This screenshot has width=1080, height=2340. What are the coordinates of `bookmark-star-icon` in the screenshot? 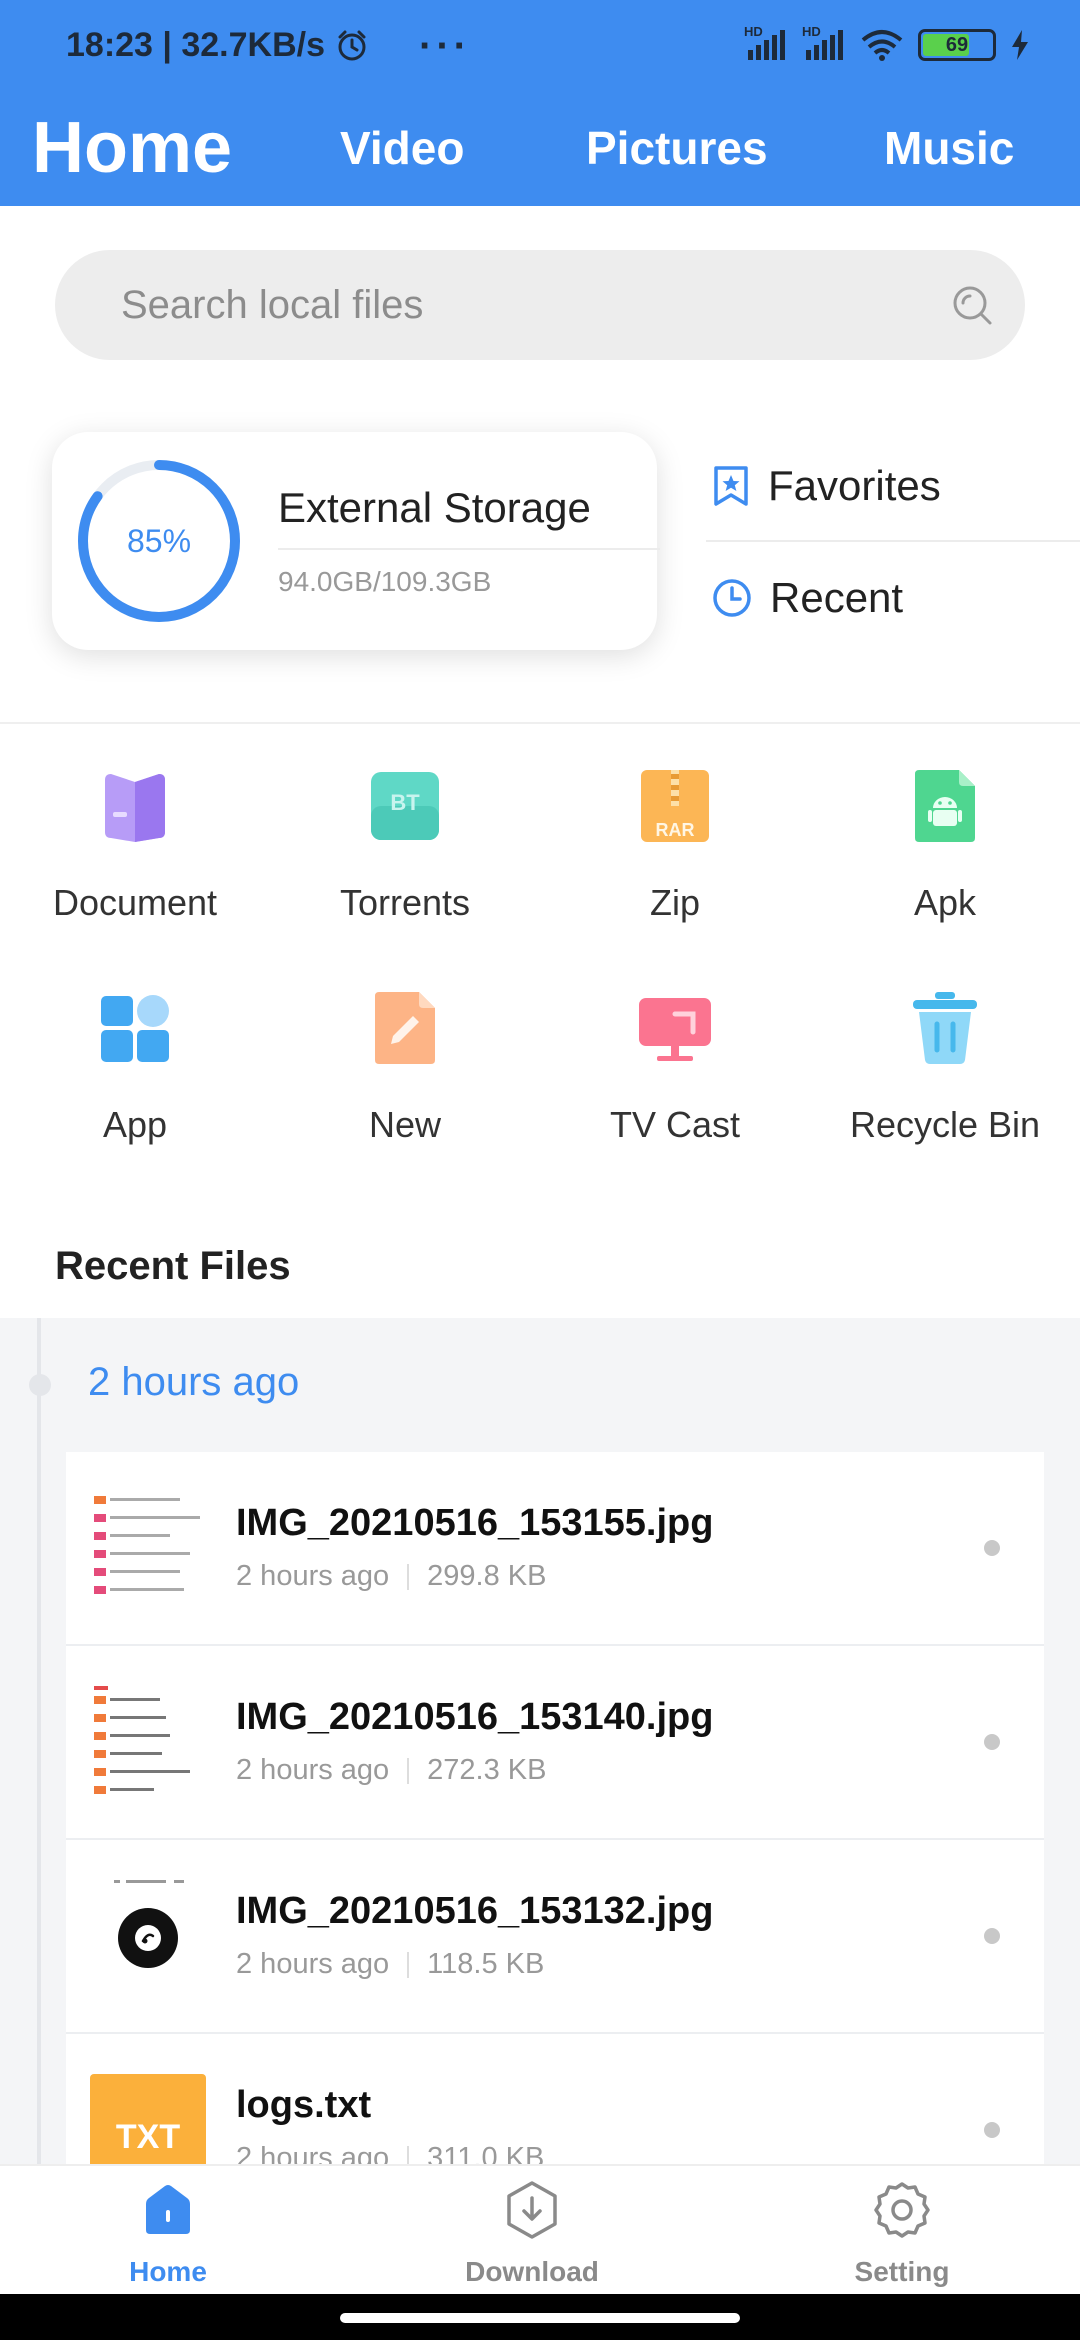 It's located at (731, 486).